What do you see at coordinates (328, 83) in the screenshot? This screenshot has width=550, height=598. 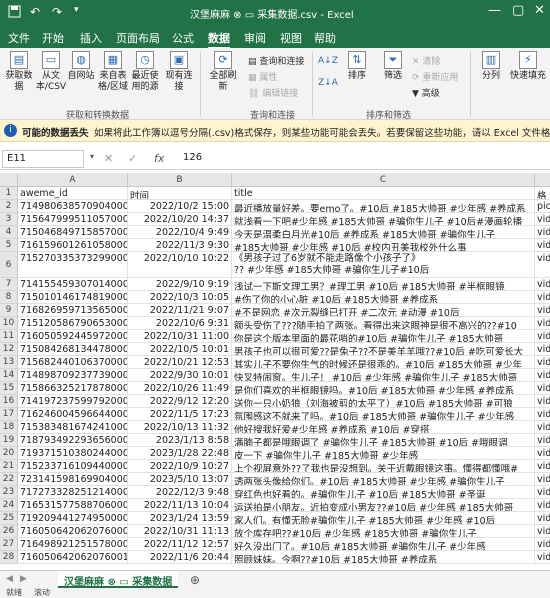 I see `sort-za-icon: Z↓A` at bounding box center [328, 83].